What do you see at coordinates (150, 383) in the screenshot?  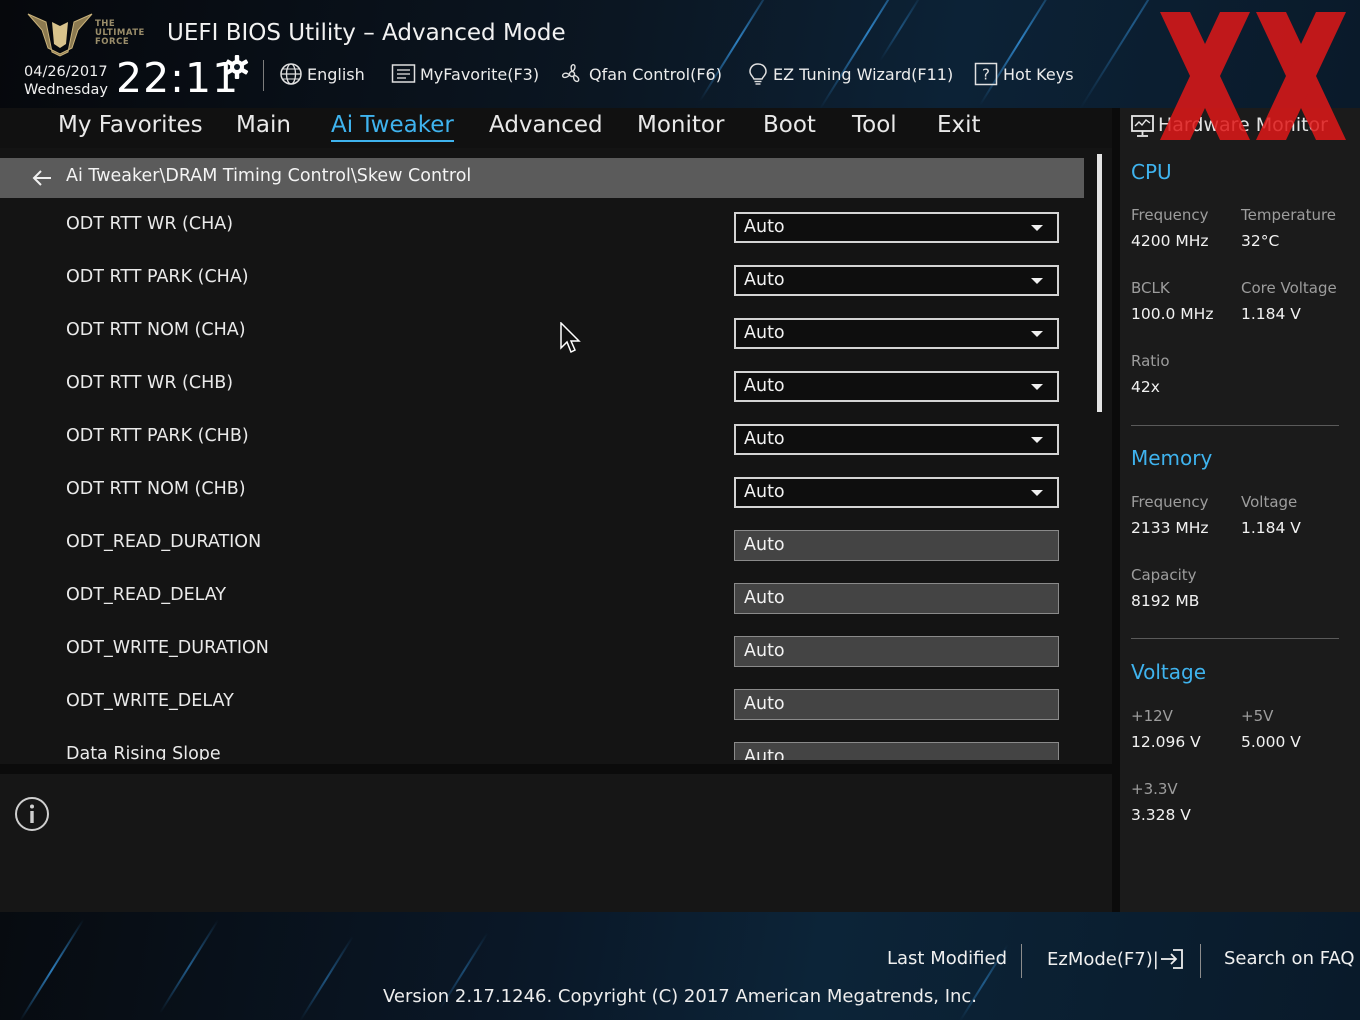 I see `setting-label: ODT RTT WR (CHB)` at bounding box center [150, 383].